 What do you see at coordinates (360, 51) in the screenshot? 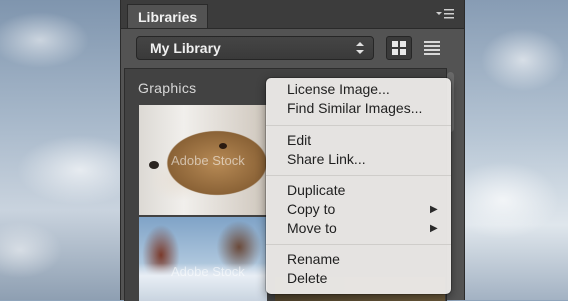
I see `up-down-arrows-icon` at bounding box center [360, 51].